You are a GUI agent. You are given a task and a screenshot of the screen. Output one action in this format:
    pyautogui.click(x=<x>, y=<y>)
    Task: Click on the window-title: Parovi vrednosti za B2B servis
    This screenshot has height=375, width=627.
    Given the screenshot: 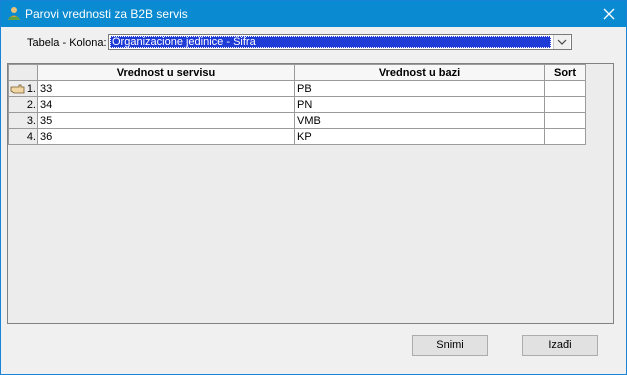 What is the action you would take?
    pyautogui.click(x=106, y=14)
    